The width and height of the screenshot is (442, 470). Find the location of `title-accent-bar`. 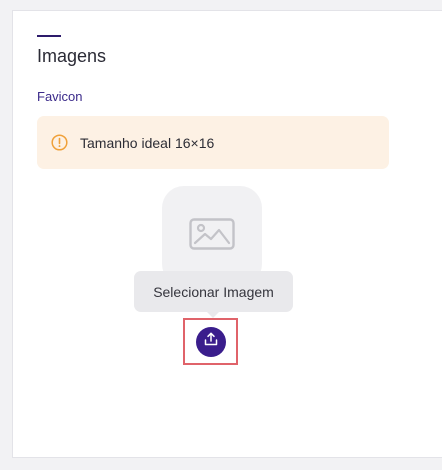

title-accent-bar is located at coordinates (49, 36).